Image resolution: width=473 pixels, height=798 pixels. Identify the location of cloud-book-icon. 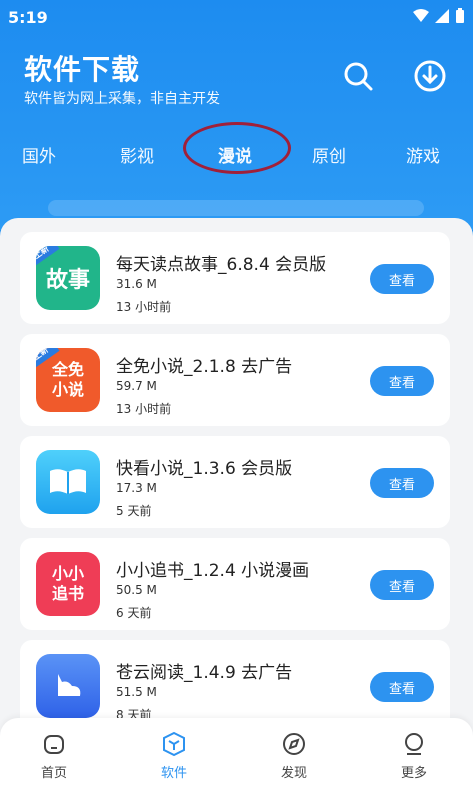
(69, 685).